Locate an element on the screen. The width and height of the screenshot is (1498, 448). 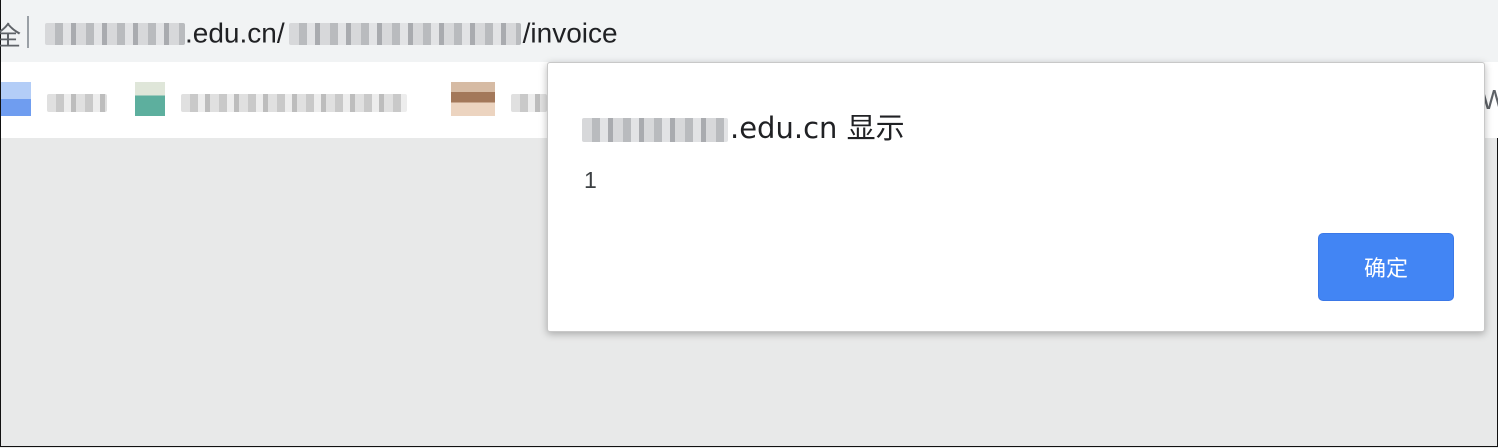
blurred-subdomain is located at coordinates (115, 33).